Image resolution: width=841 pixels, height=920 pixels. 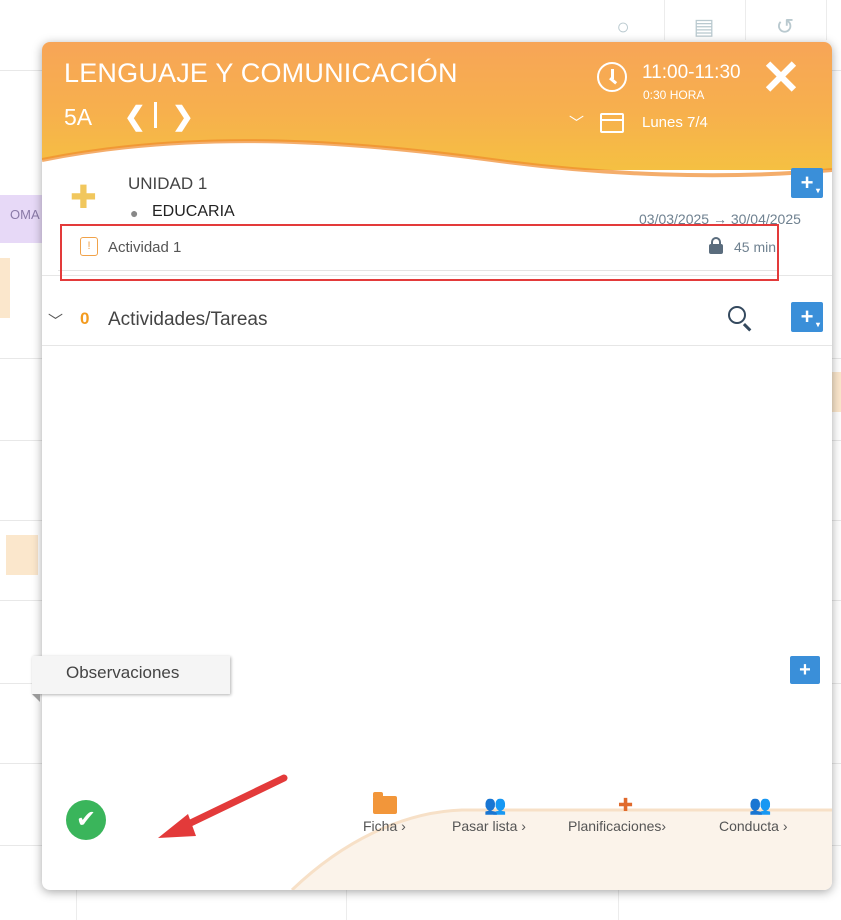 I want to click on observations-tab: Observaciones, so click(x=131, y=675).